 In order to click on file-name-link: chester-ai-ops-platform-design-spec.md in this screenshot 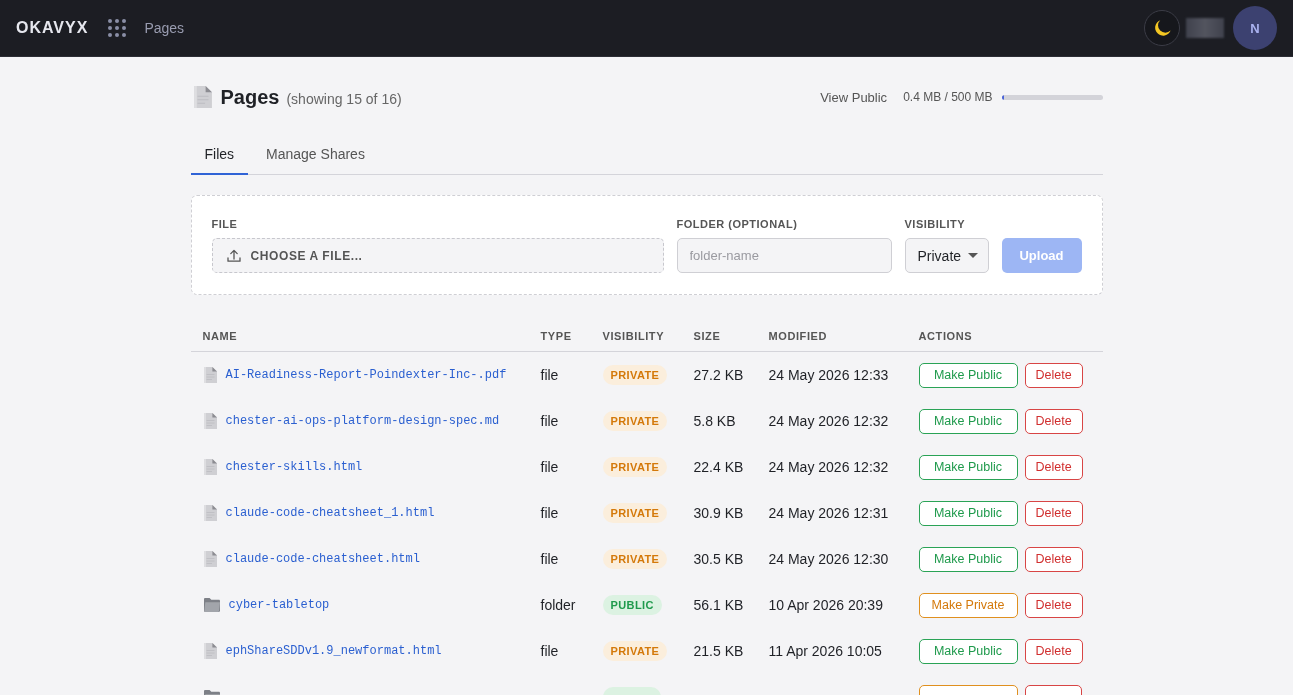, I will do `click(362, 421)`.